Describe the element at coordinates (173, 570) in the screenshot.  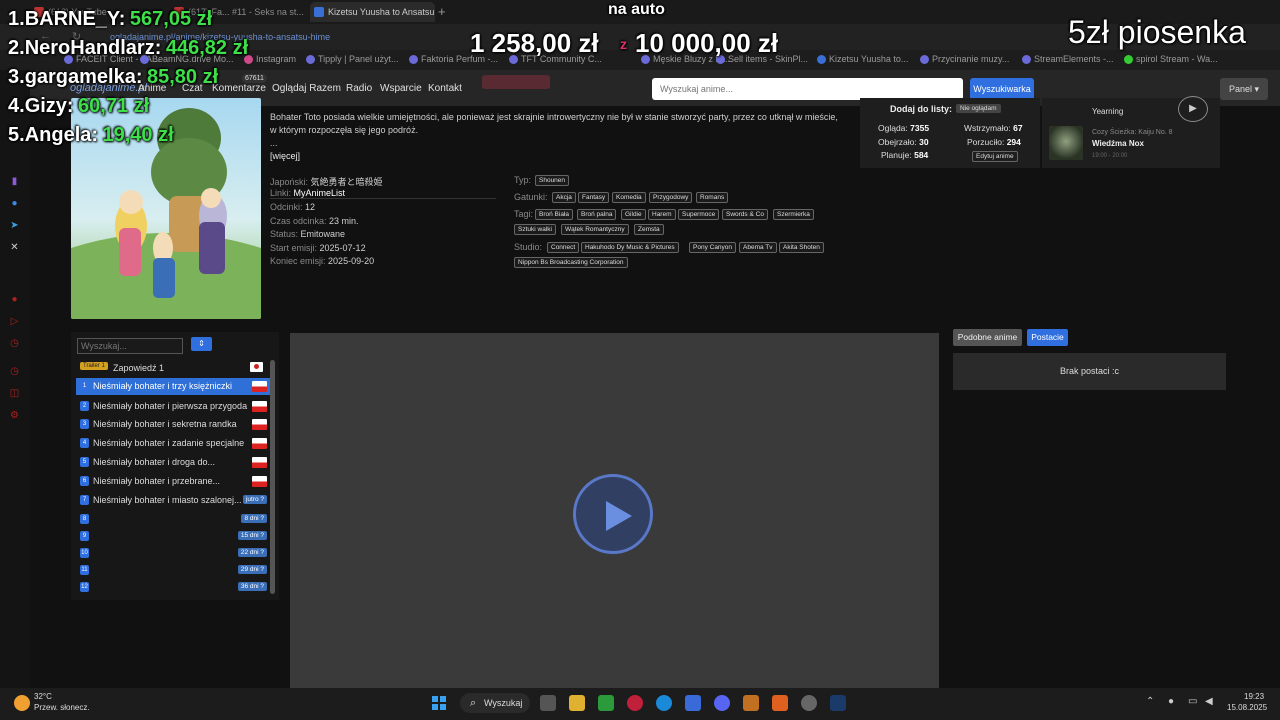
I see `episode-row: 11 29 dni ?` at that location.